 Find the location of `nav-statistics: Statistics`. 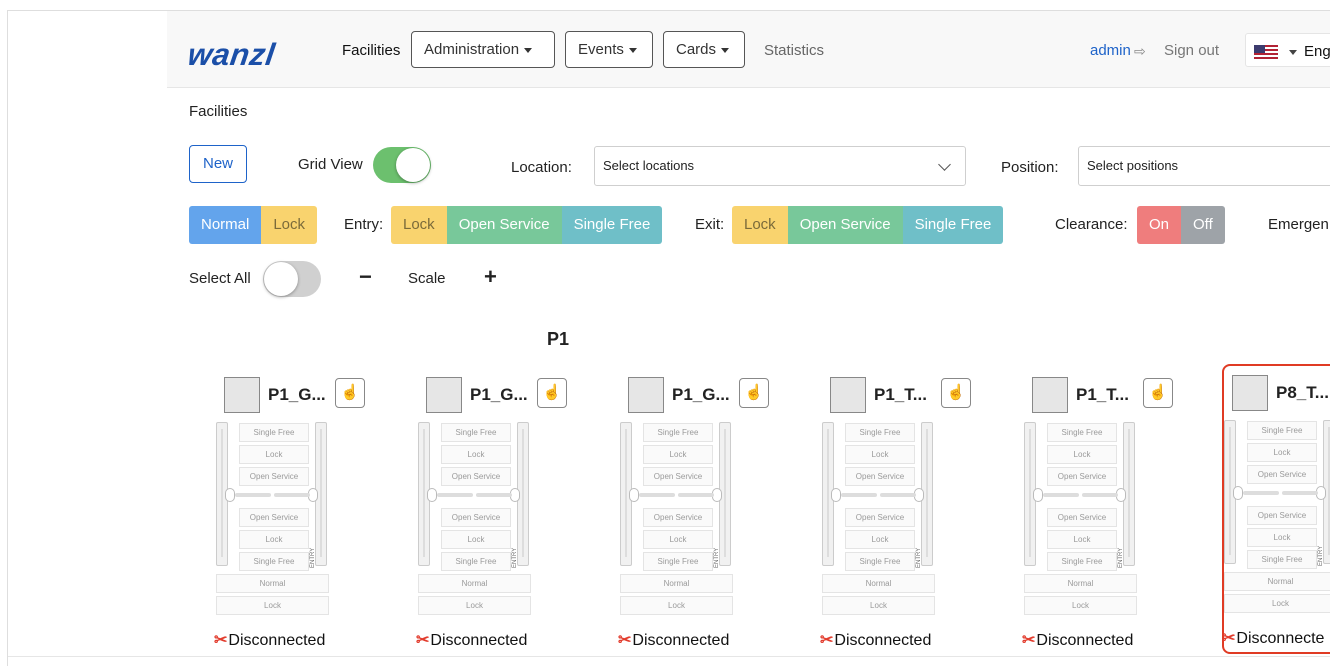

nav-statistics: Statistics is located at coordinates (794, 50).